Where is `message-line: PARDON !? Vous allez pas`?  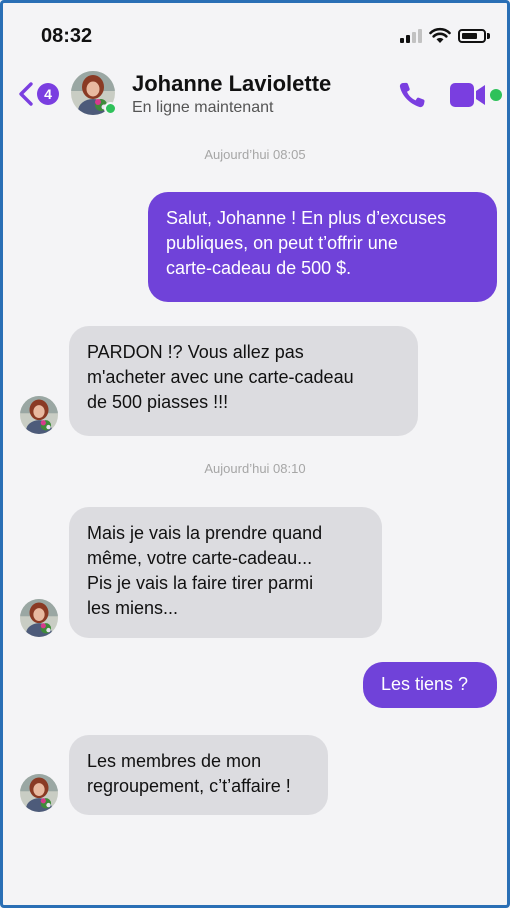 message-line: PARDON !? Vous allez pas is located at coordinates (195, 352).